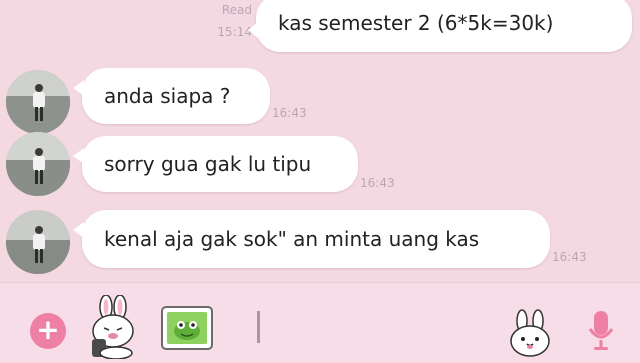  I want to click on incoming-message-bubble: anda siapa ?, so click(171, 96).